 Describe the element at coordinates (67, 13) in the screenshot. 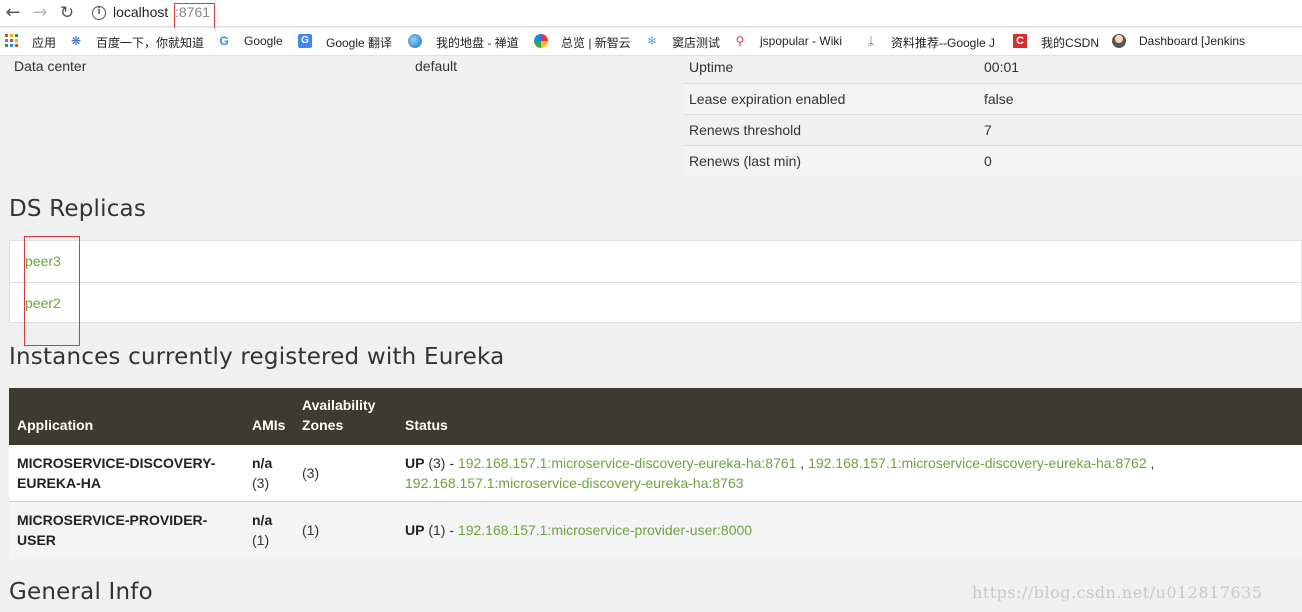

I see `reload-icon: ↻` at that location.